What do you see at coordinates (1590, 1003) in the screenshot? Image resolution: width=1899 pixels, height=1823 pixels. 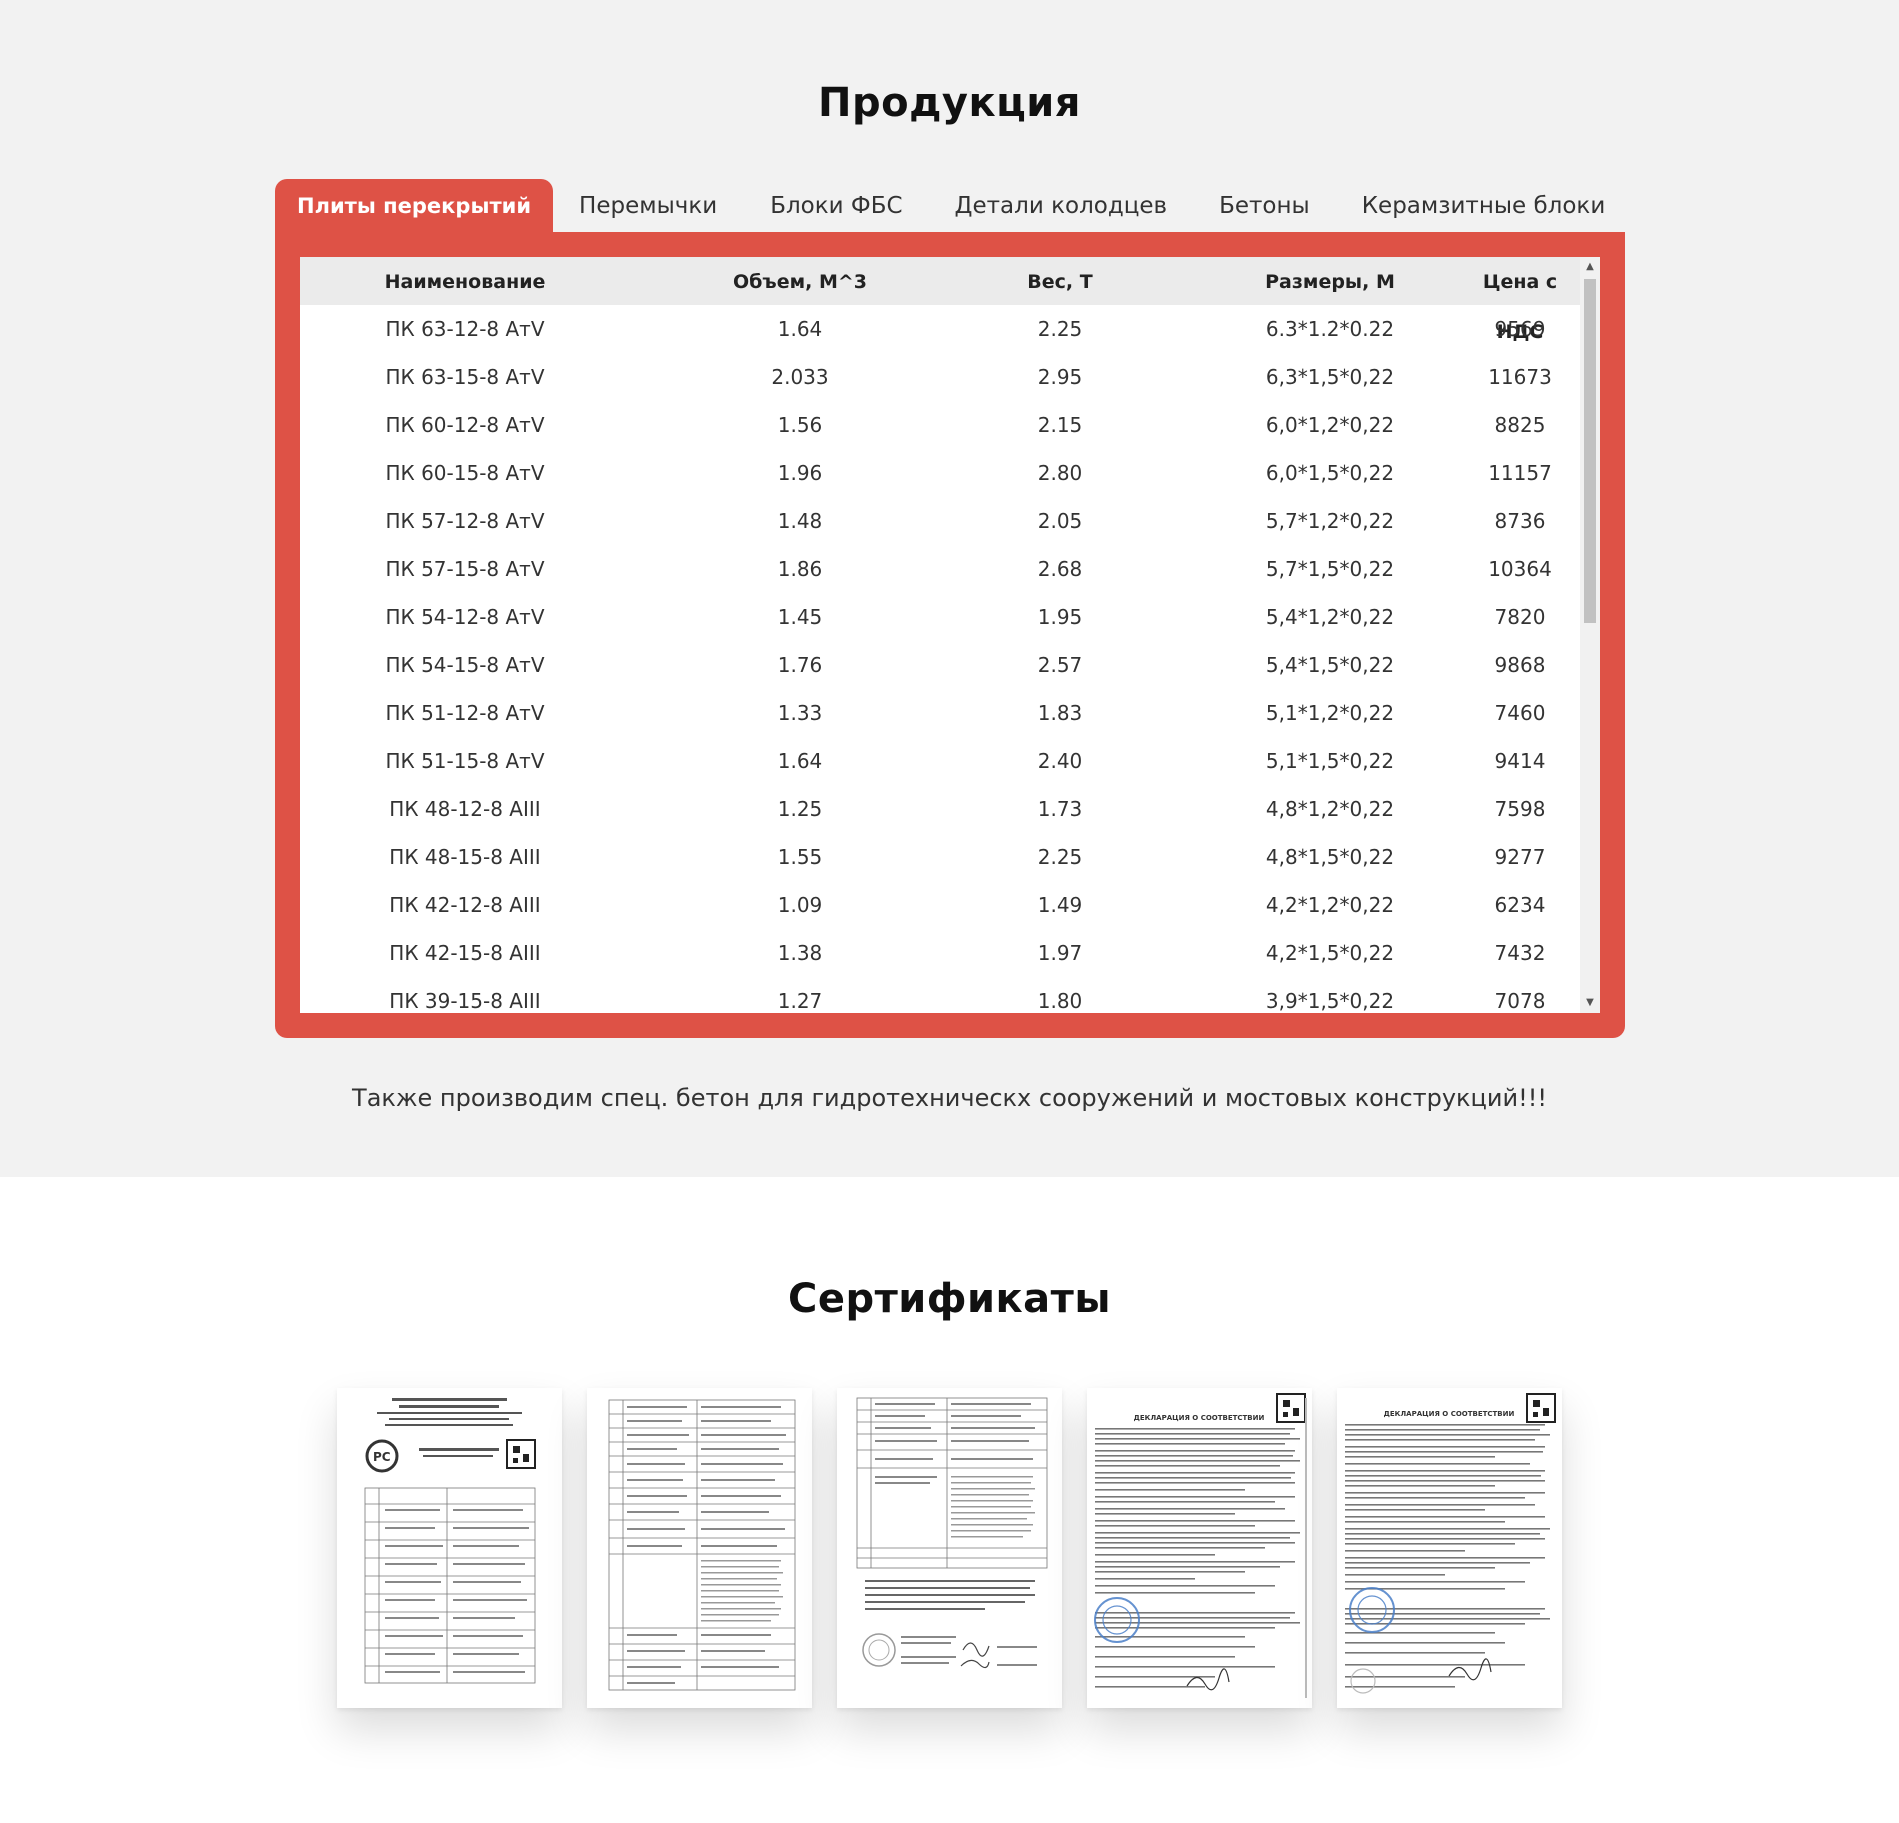 I see `triangle-down-icon: ▼` at bounding box center [1590, 1003].